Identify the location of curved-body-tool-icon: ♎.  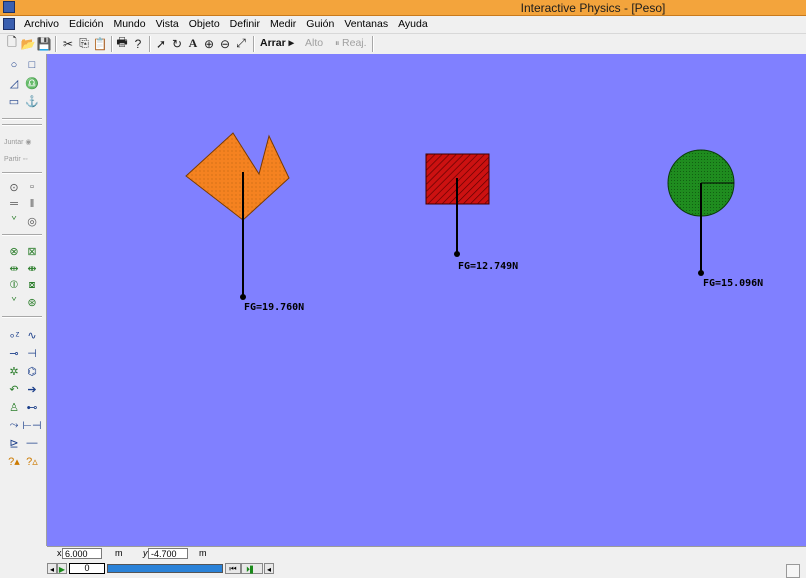
(32, 83).